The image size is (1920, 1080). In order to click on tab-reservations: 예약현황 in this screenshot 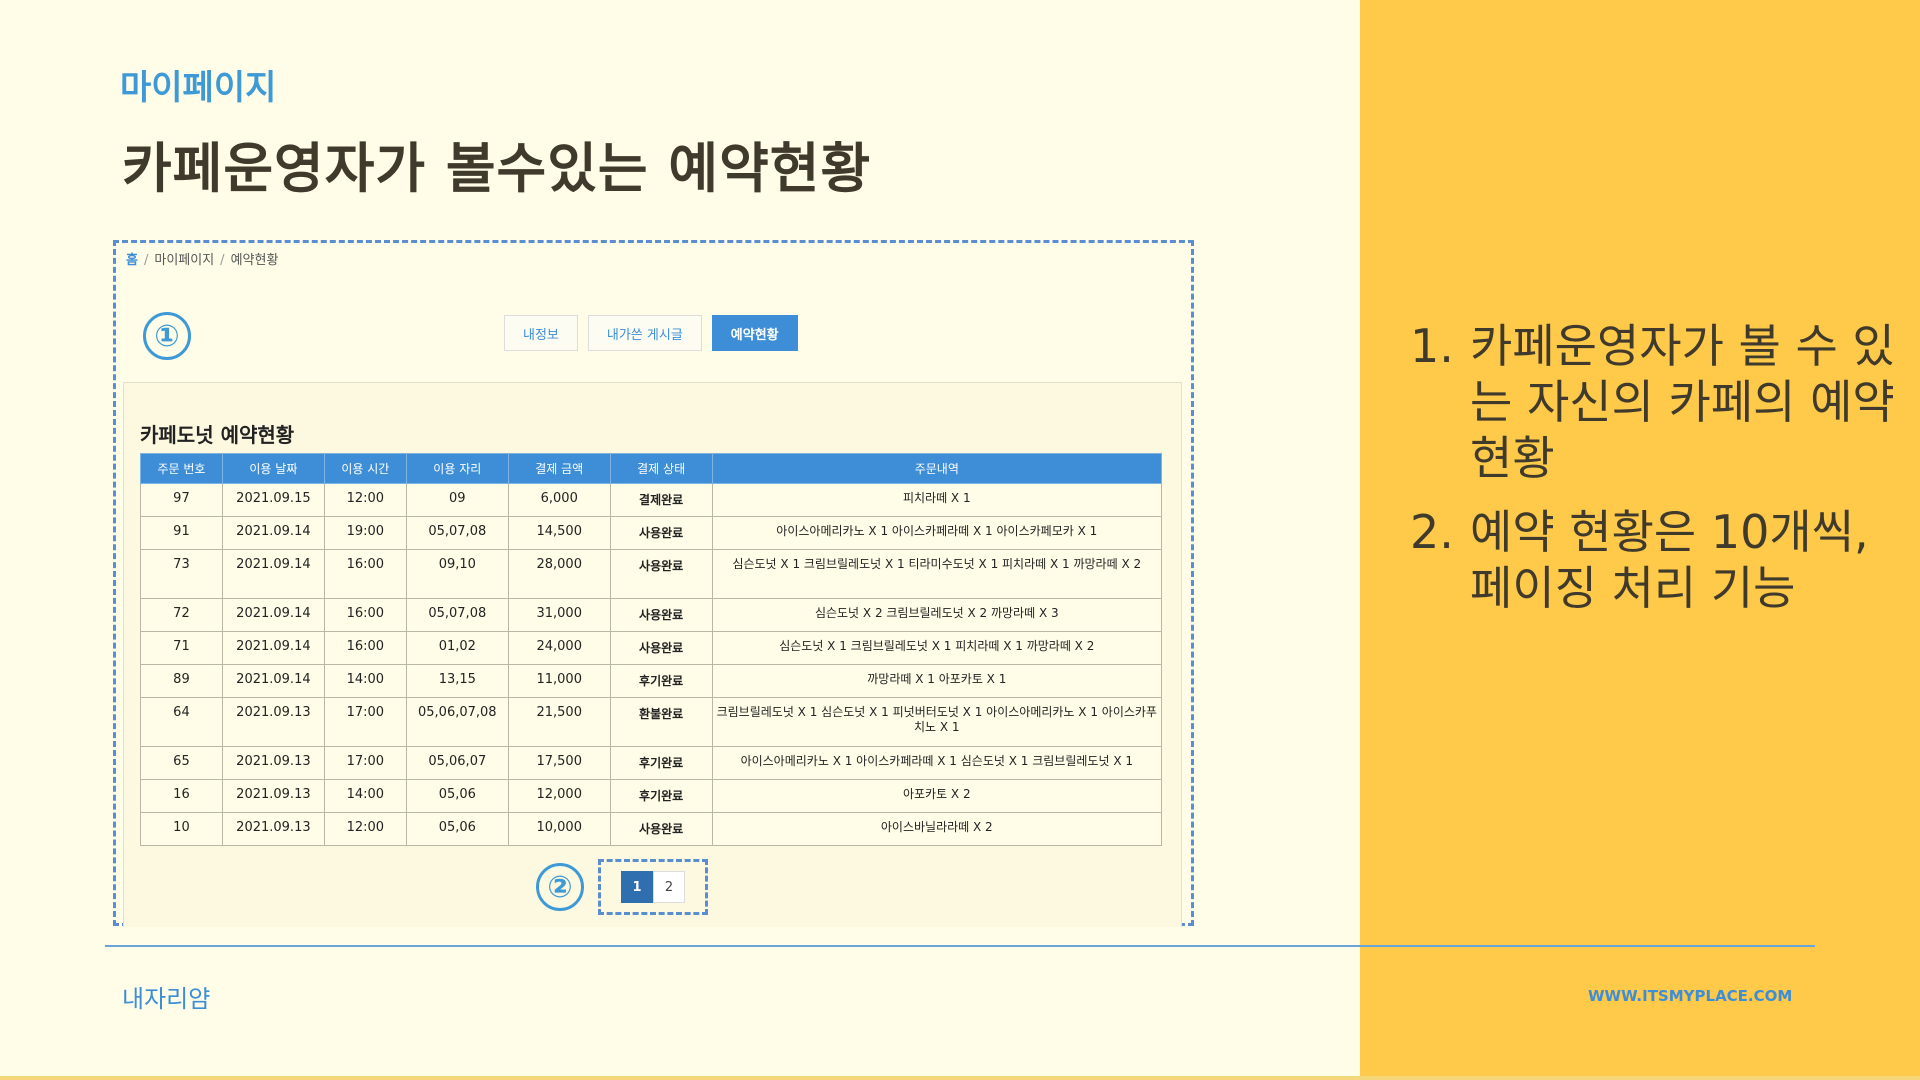, I will do `click(754, 333)`.